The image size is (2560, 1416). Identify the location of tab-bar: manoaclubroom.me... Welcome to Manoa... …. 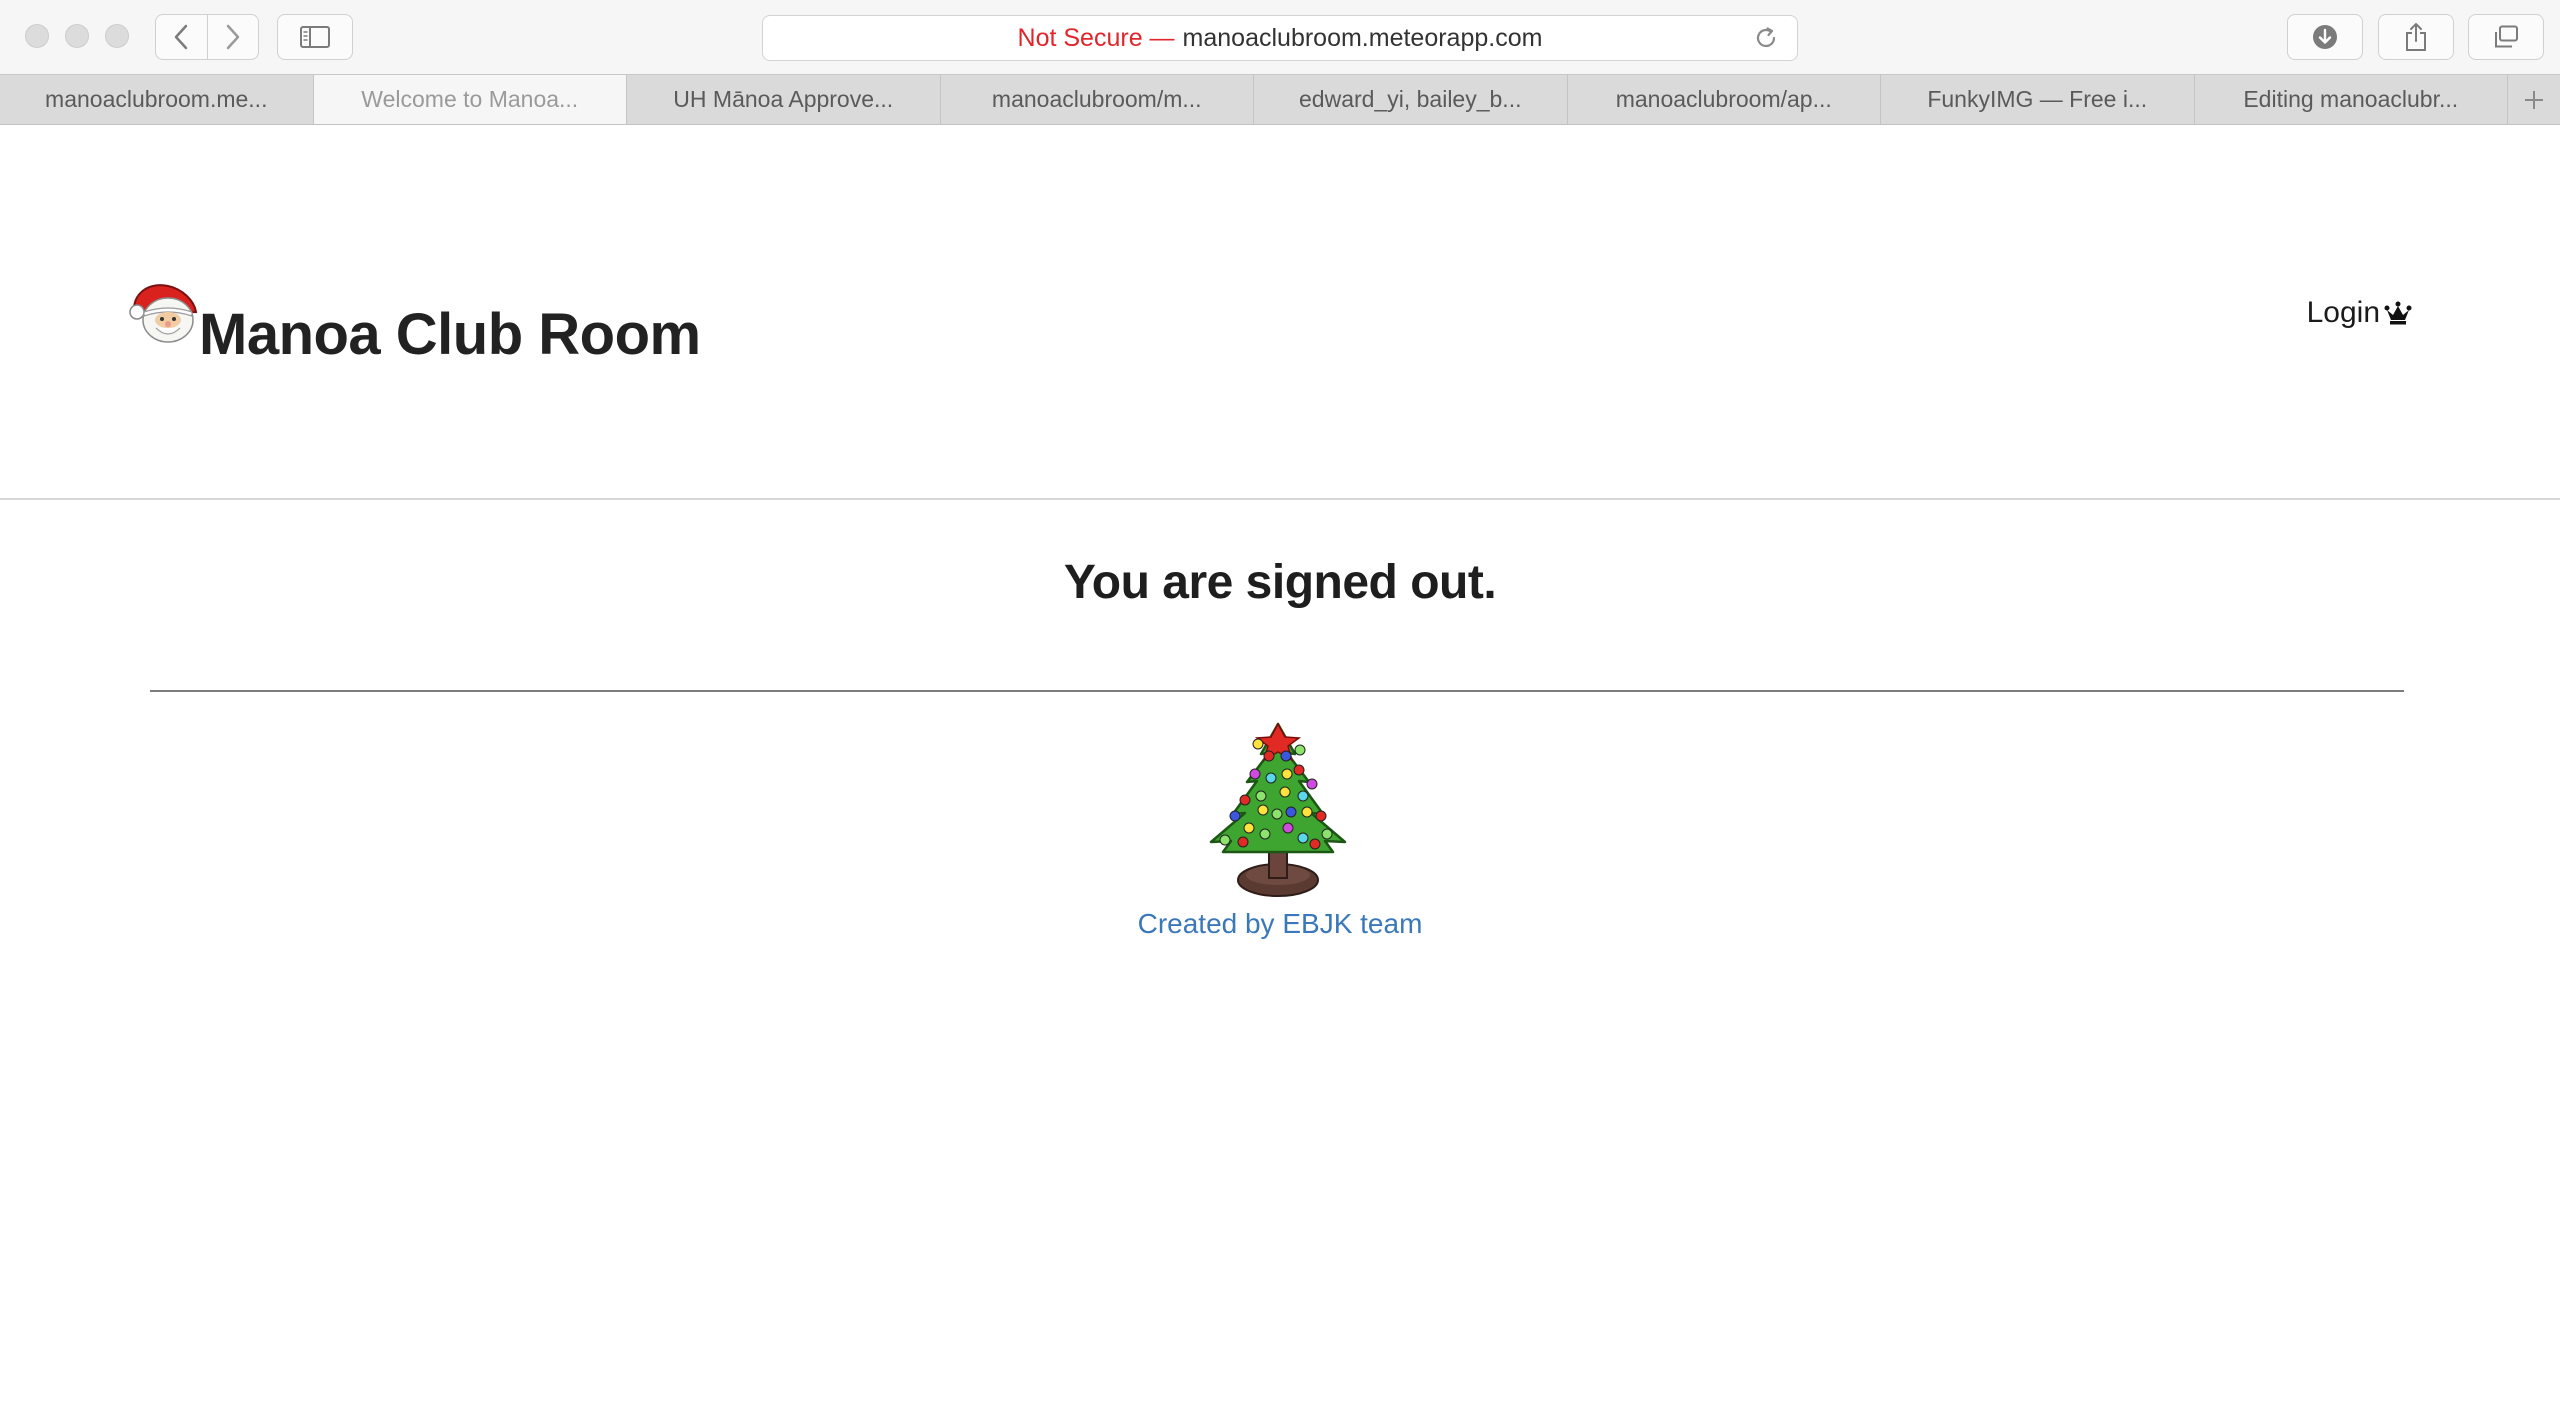
(1280, 99).